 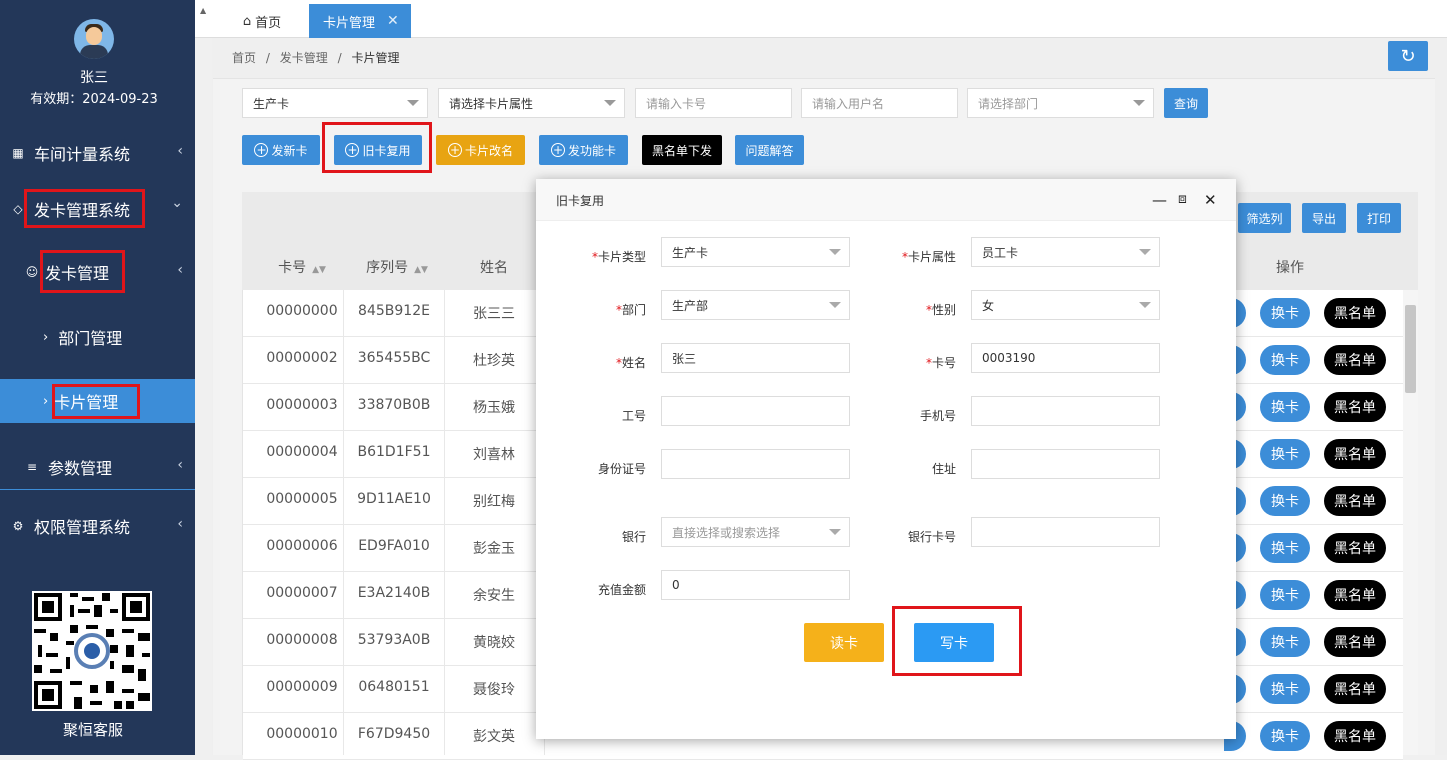 What do you see at coordinates (755, 532) in the screenshot?
I see `bank-select: 直接选择或搜索选择` at bounding box center [755, 532].